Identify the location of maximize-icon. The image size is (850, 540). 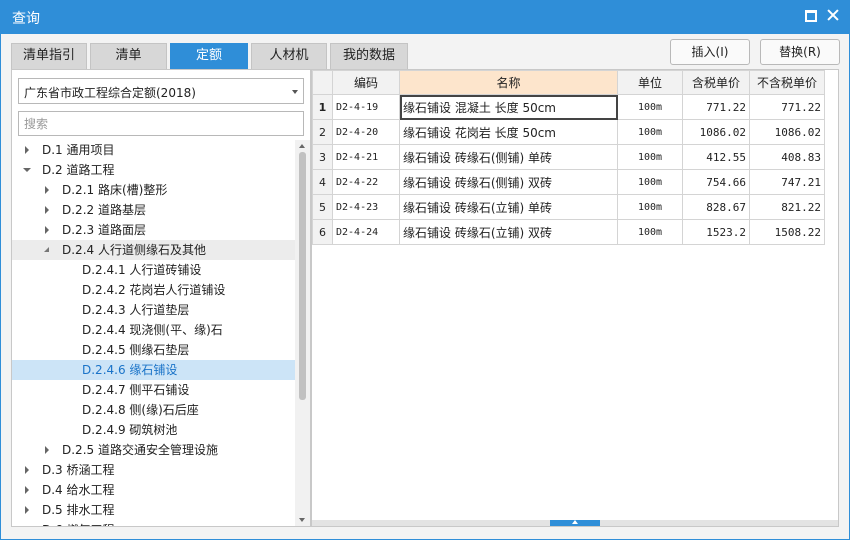
(810, 15).